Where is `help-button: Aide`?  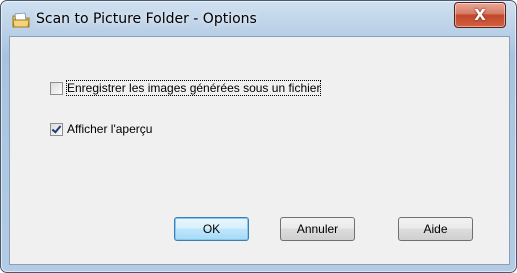
help-button: Aide is located at coordinates (435, 229).